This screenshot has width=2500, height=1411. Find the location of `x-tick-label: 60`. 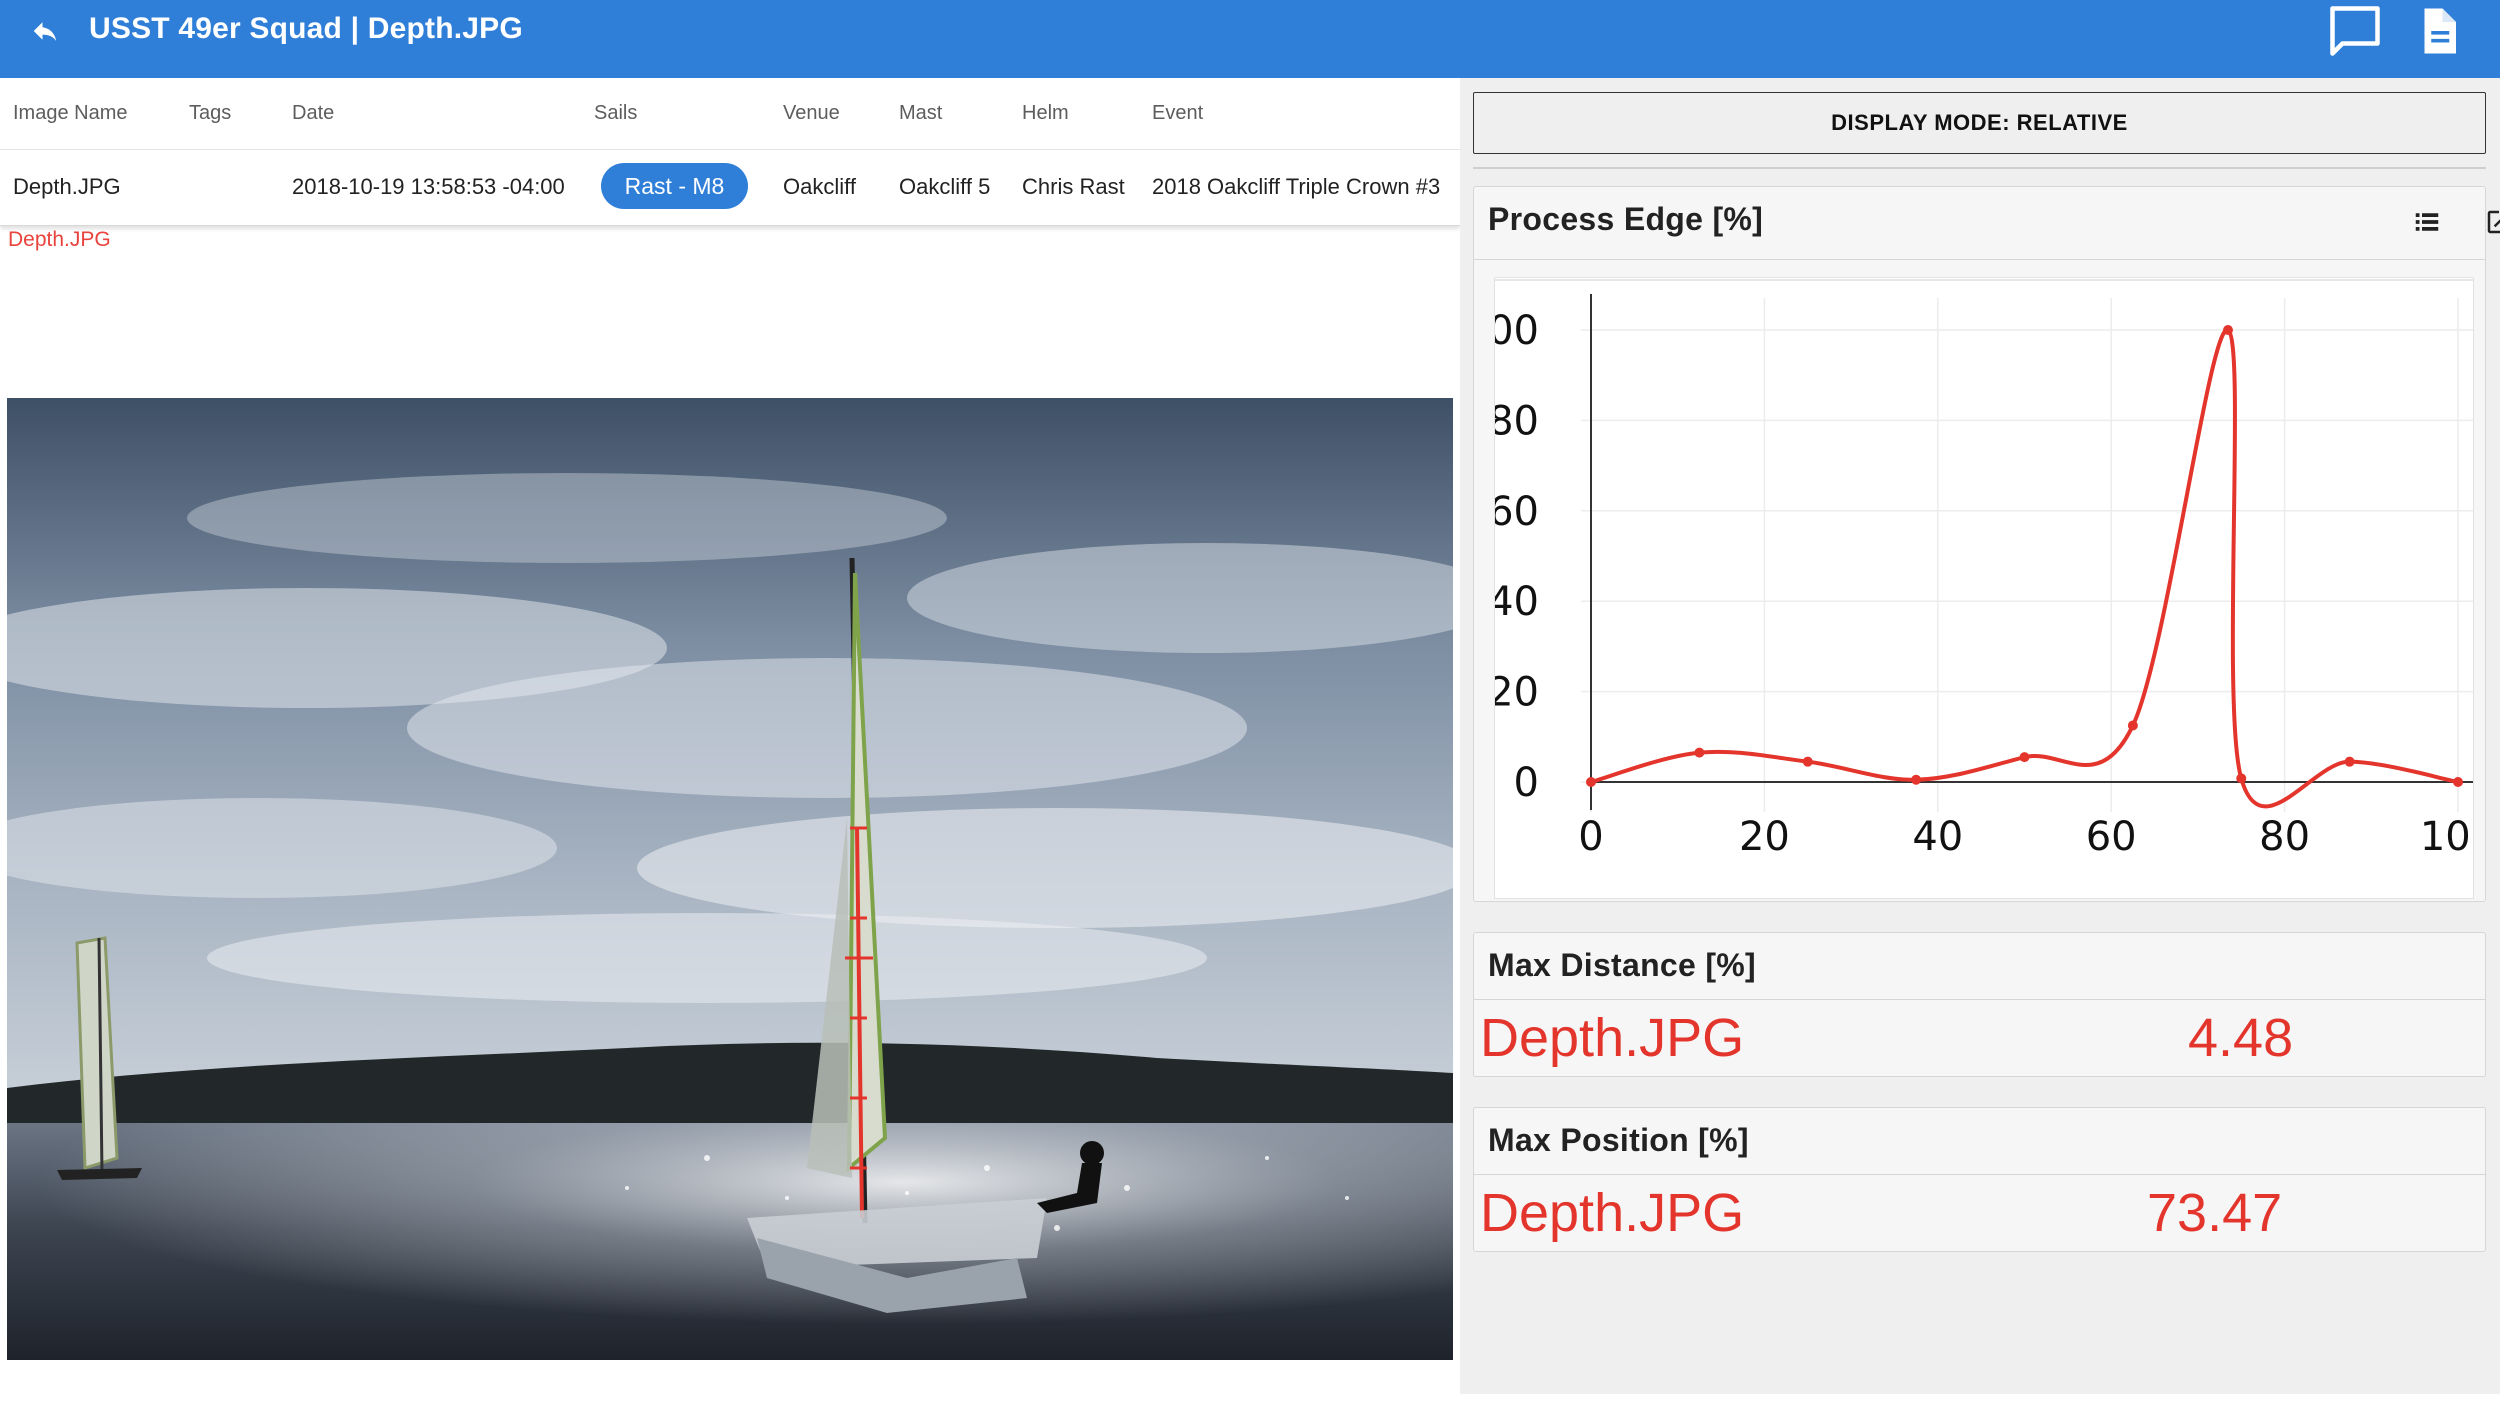

x-tick-label: 60 is located at coordinates (2111, 837).